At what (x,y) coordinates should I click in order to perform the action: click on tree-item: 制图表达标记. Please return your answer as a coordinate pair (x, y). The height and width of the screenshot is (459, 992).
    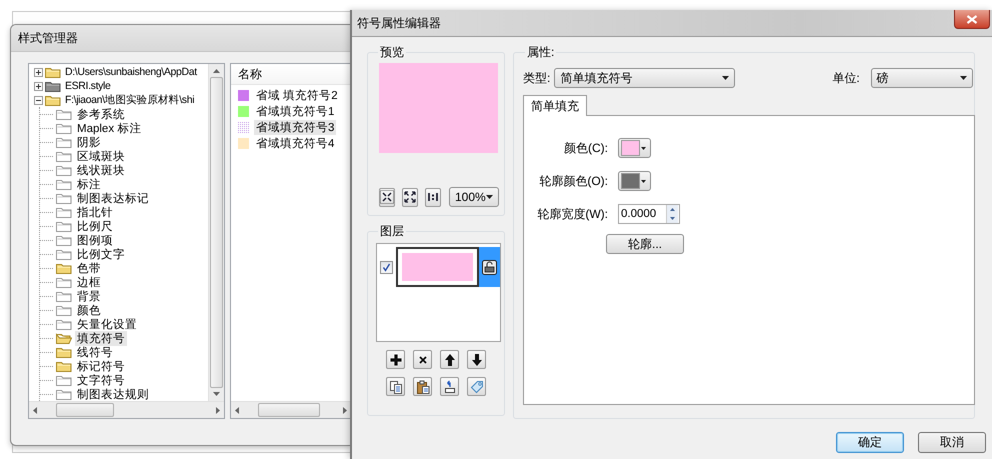
    Looking at the image, I should click on (113, 198).